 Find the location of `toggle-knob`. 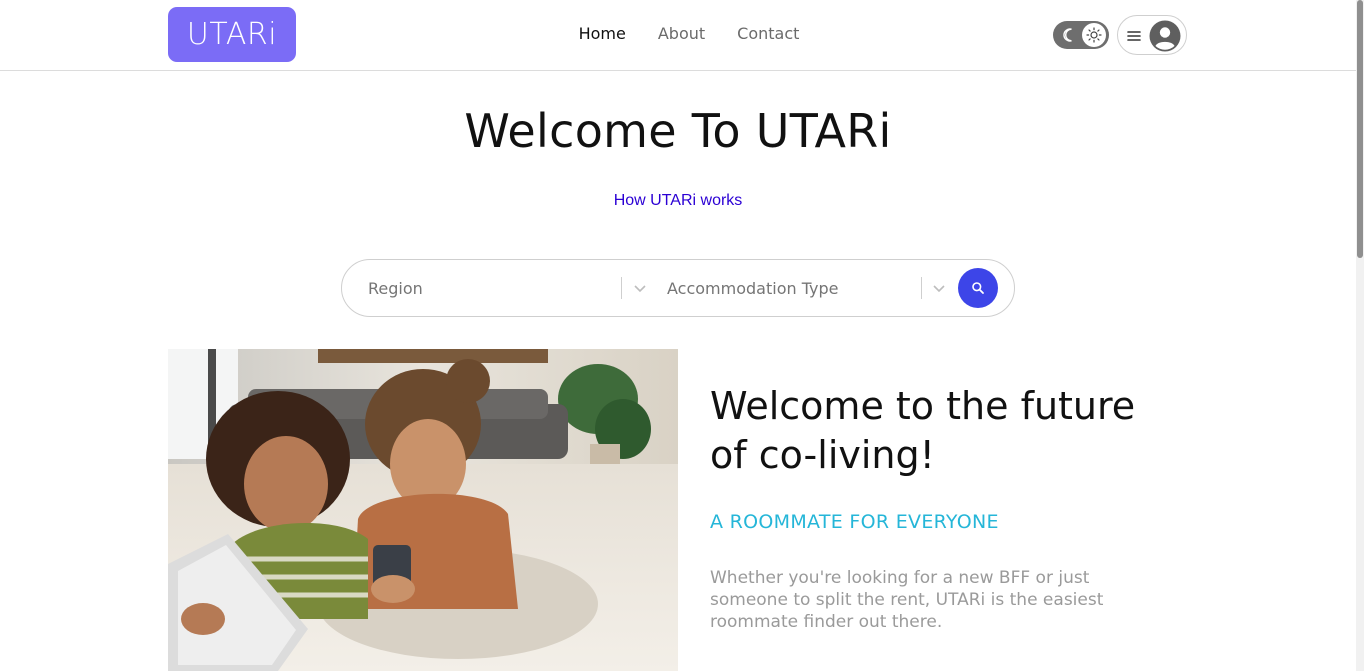

toggle-knob is located at coordinates (1094, 35).